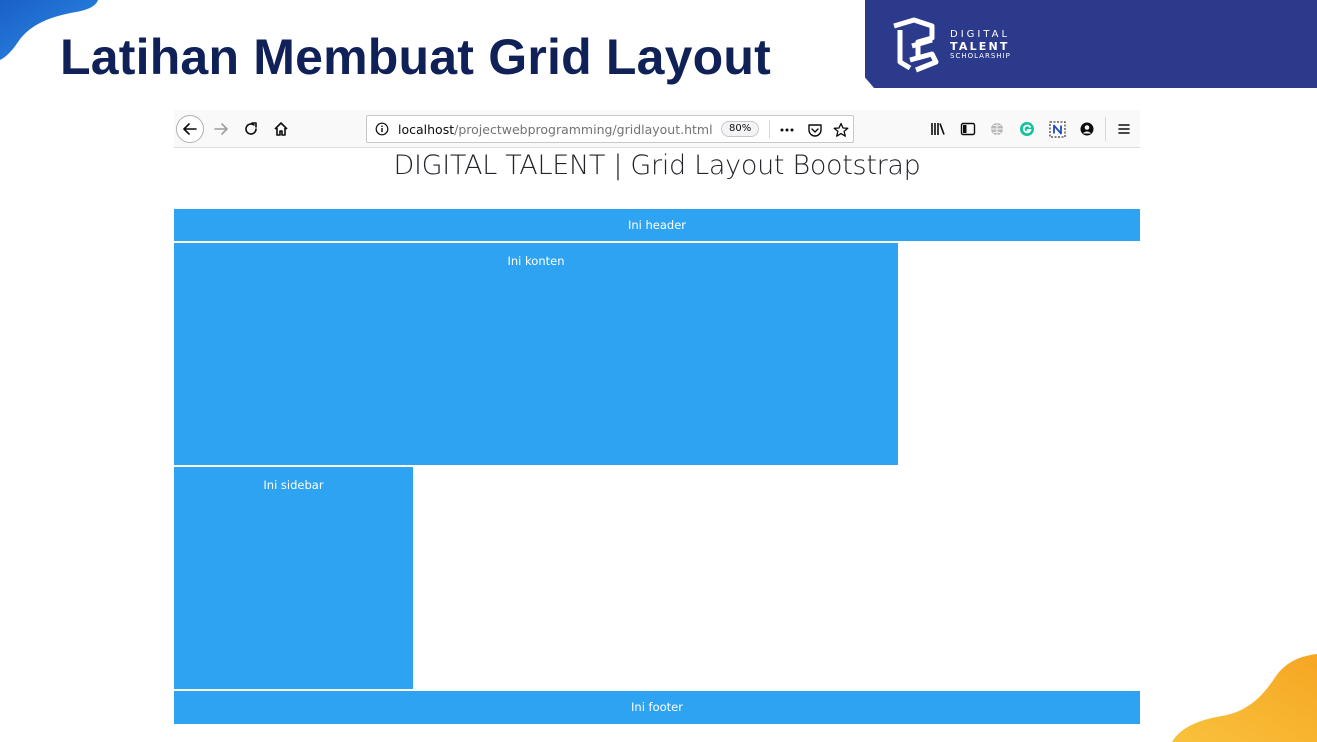 Image resolution: width=1317 pixels, height=742 pixels. I want to click on reload-icon, so click(251, 128).